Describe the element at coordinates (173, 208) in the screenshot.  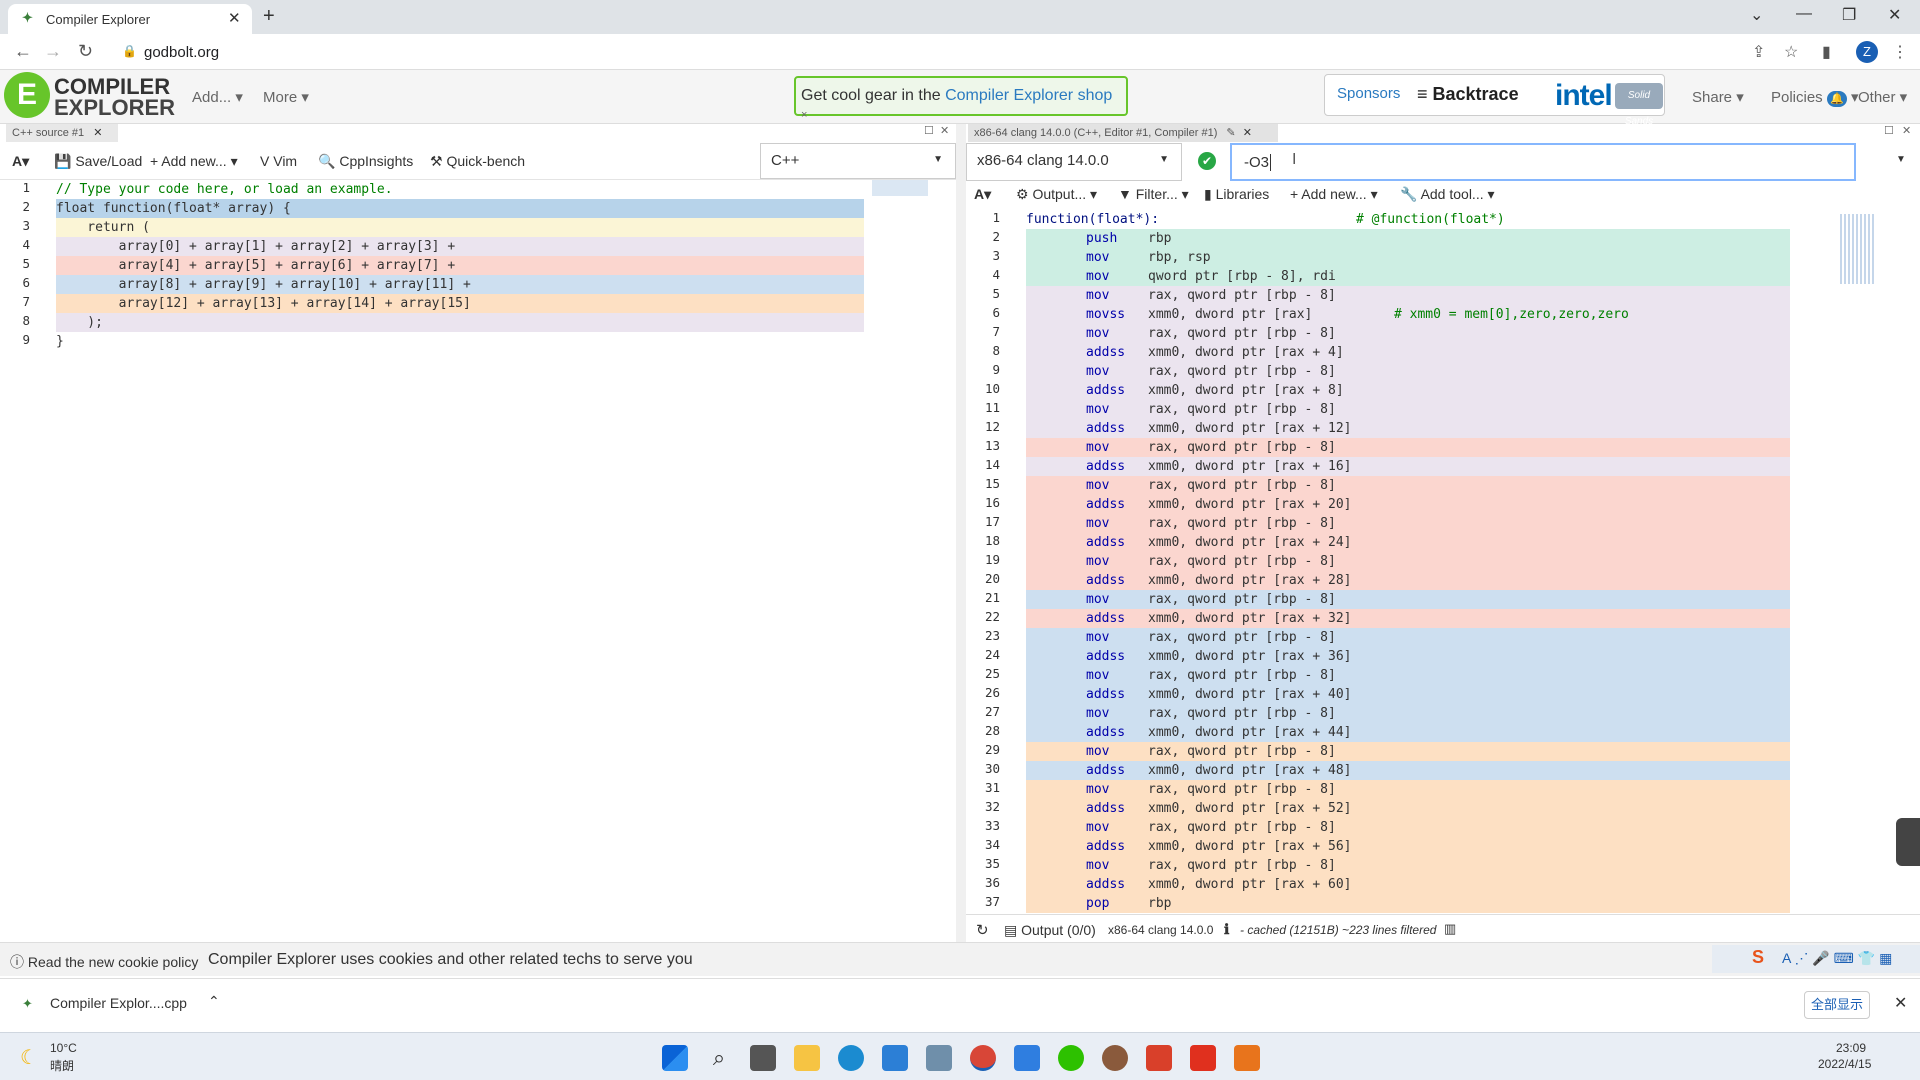
I see `source-line: float function(float* array) {` at that location.